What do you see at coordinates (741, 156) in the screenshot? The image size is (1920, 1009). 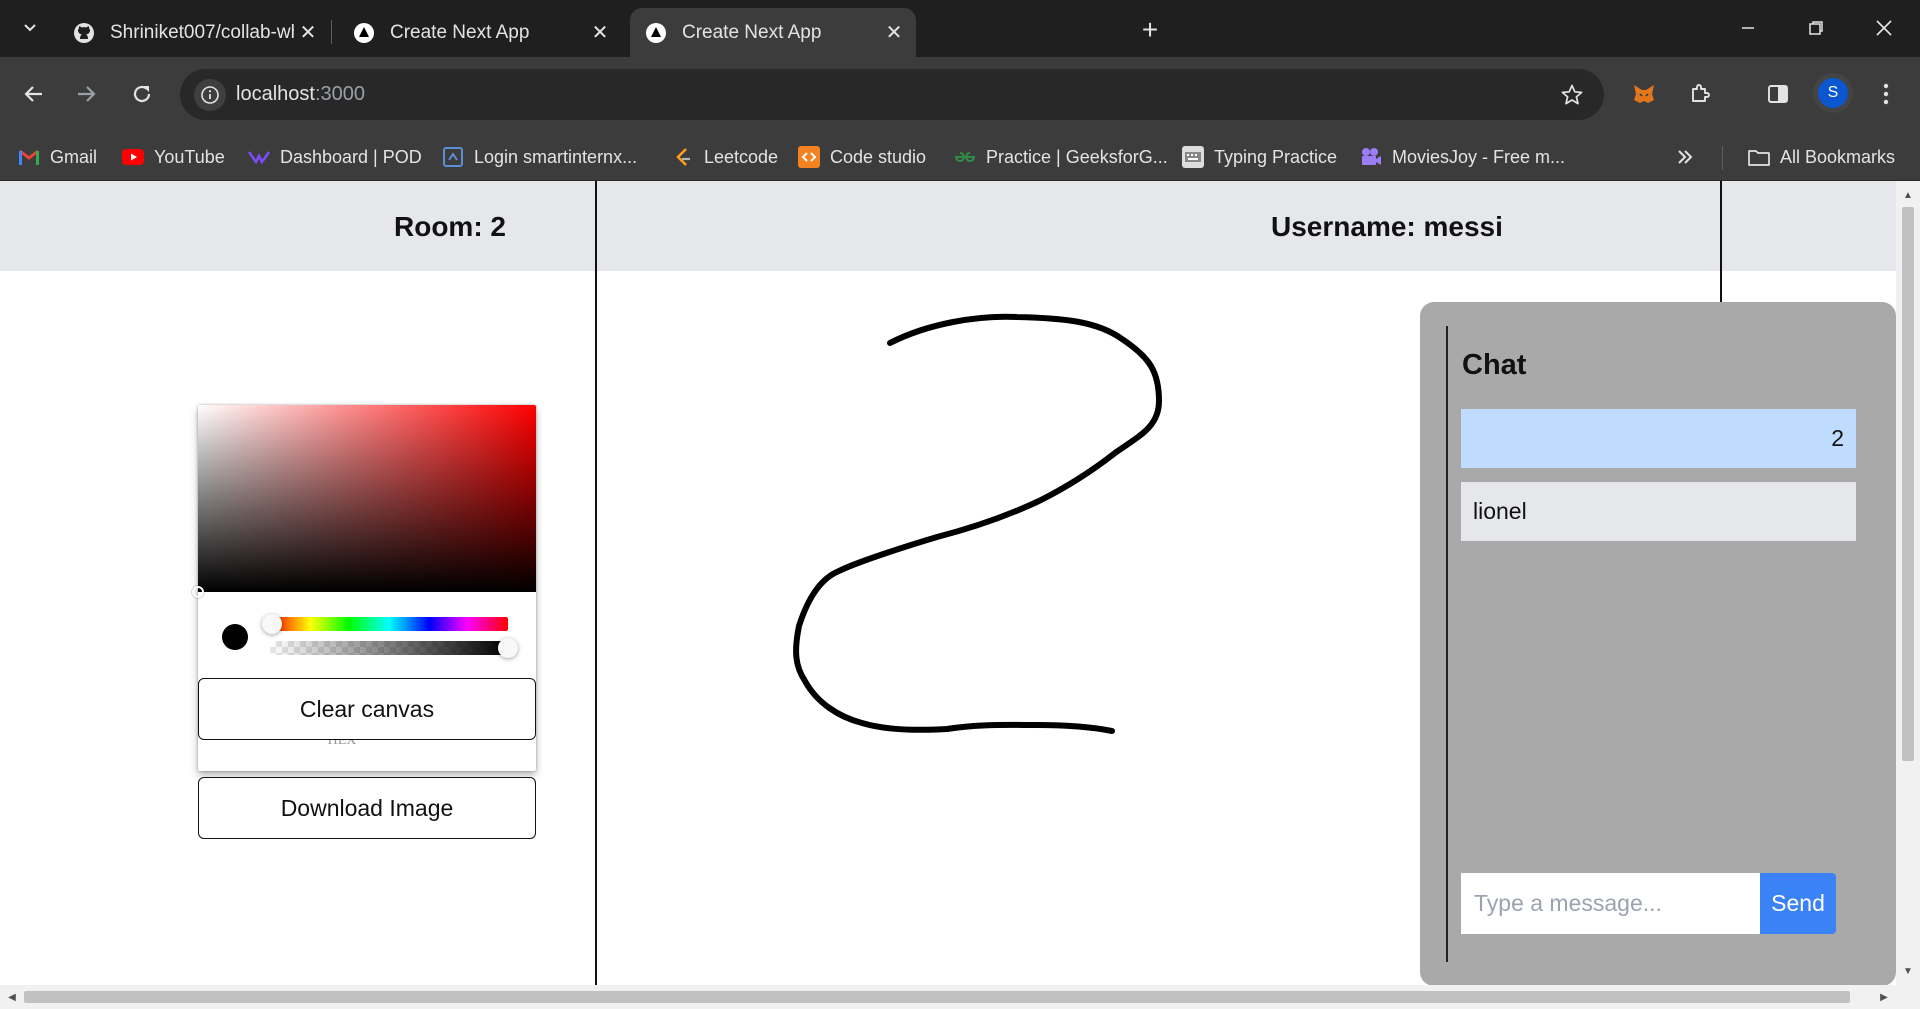 I see `bookmark-label: Leetcode` at bounding box center [741, 156].